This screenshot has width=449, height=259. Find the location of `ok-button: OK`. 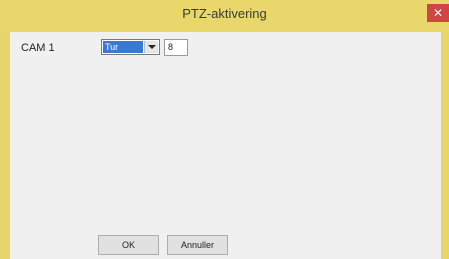

ok-button: OK is located at coordinates (128, 245).